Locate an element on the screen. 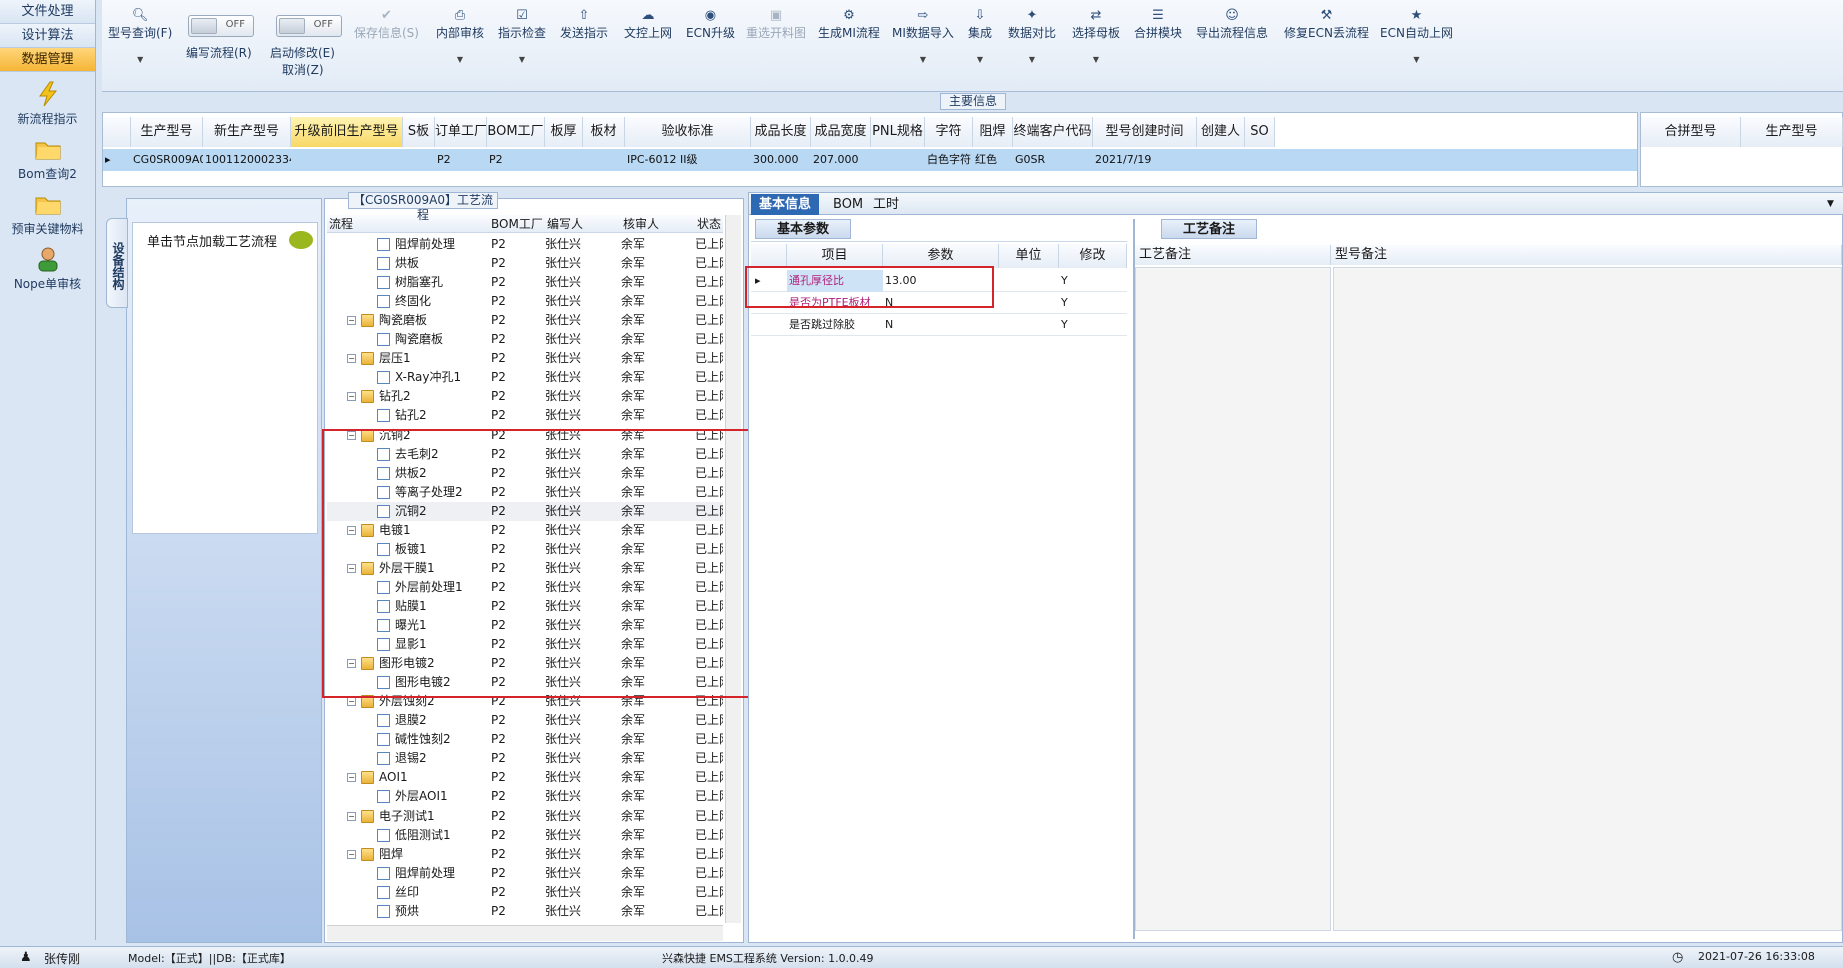 This screenshot has height=968, width=1843. col-item: 项目 is located at coordinates (835, 256).